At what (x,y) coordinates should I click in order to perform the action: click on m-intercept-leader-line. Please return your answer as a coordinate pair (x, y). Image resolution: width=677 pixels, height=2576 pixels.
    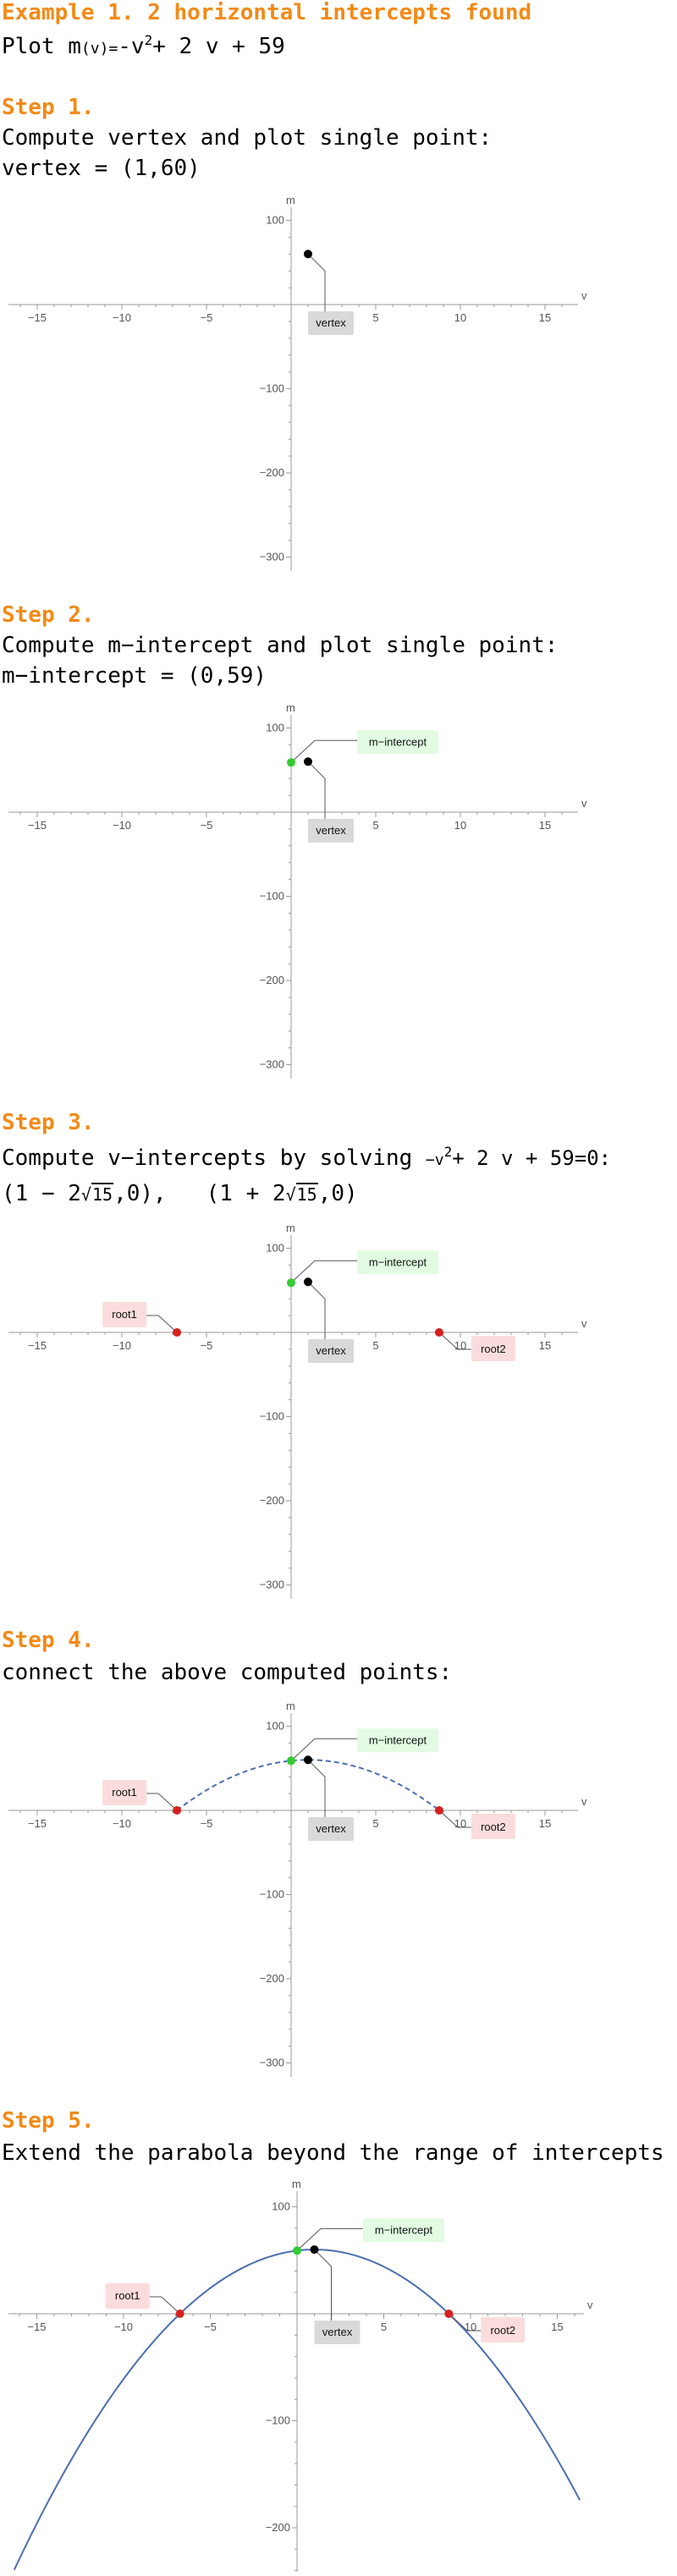
    Looking at the image, I should click on (323, 1271).